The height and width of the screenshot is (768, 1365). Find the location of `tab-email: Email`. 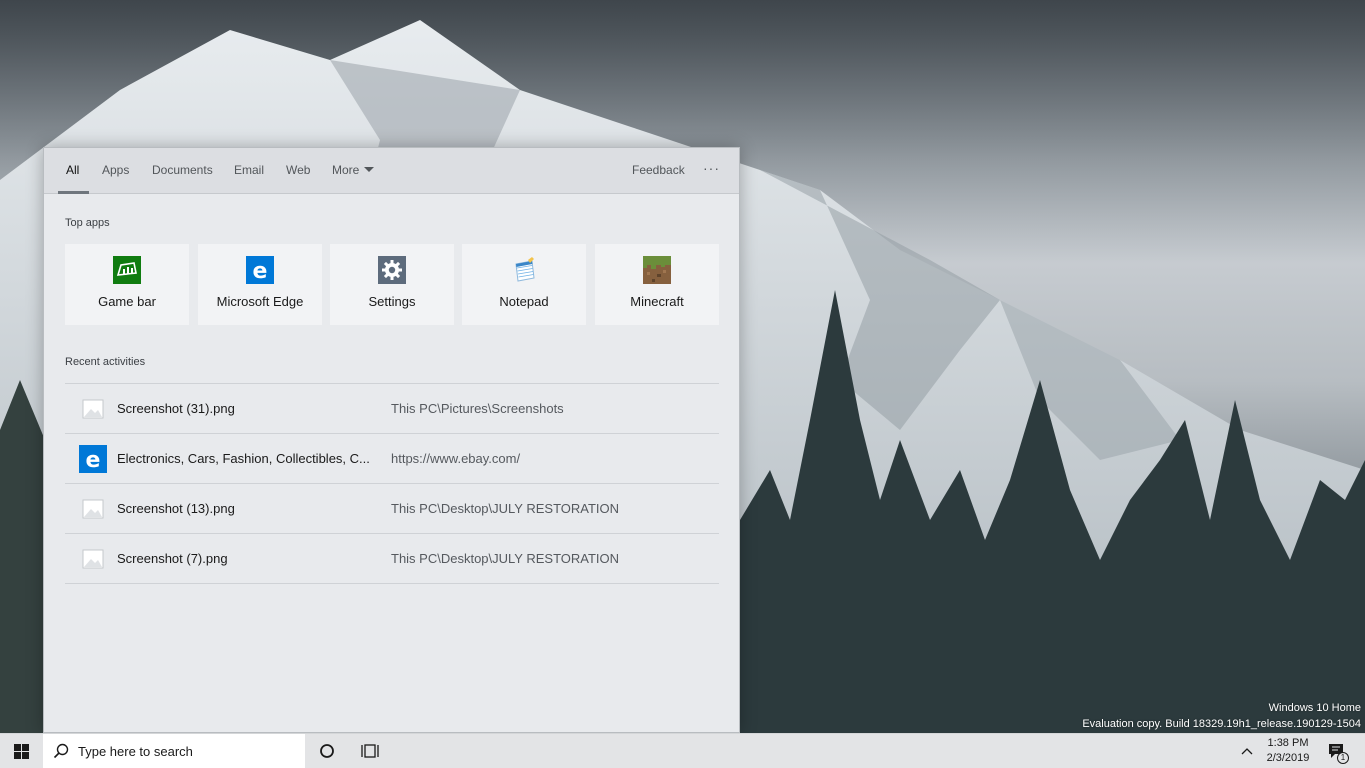

tab-email: Email is located at coordinates (249, 170).